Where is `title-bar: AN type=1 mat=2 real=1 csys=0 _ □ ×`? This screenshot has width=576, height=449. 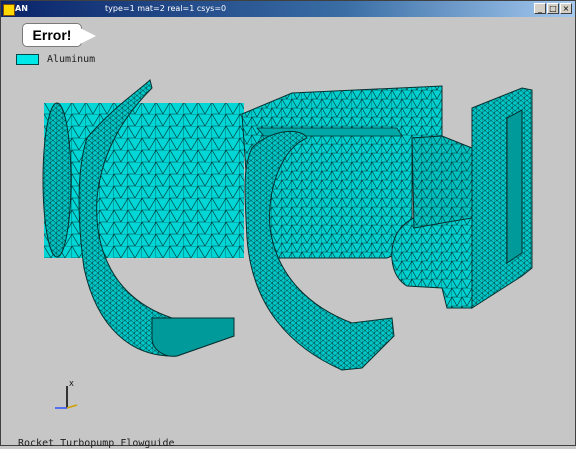
title-bar: AN type=1 mat=2 real=1 csys=0 _ □ × is located at coordinates (288, 9).